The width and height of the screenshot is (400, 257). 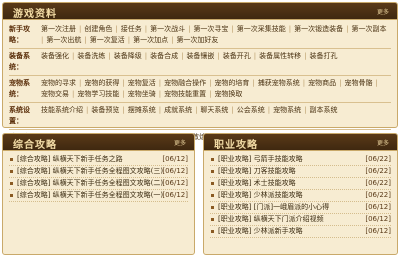 What do you see at coordinates (142, 83) in the screenshot?
I see `category-link: 宠物复活` at bounding box center [142, 83].